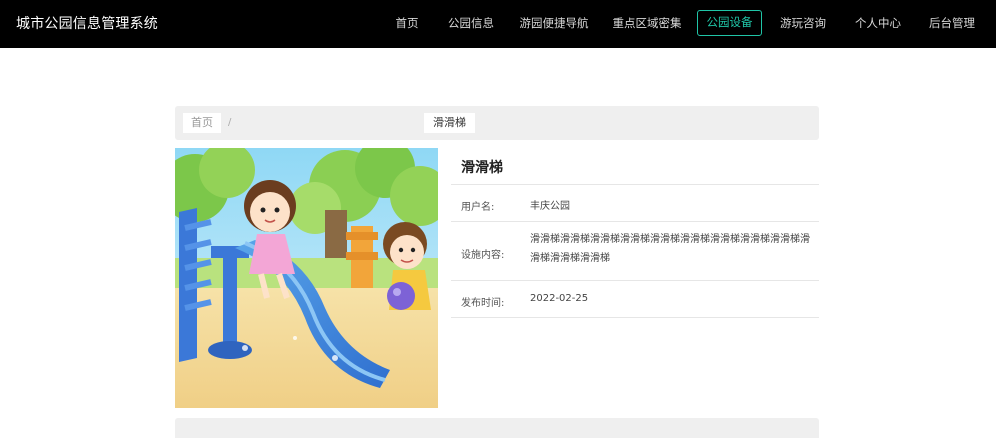 The height and width of the screenshot is (438, 996). Describe the element at coordinates (729, 23) in the screenshot. I see `nav-item-park-equipment: 公园设备` at that location.